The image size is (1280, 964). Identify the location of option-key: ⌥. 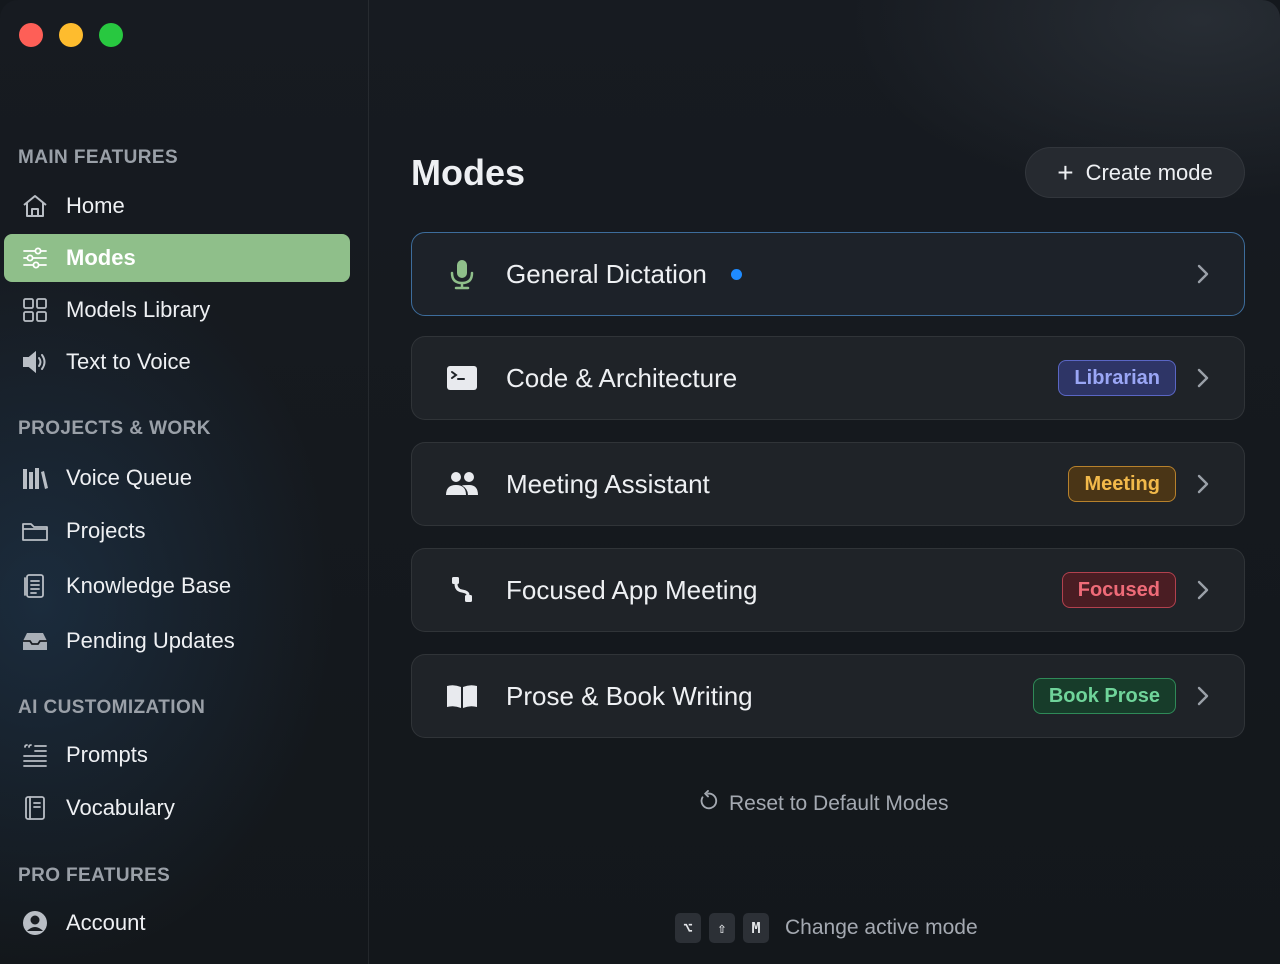
(688, 928).